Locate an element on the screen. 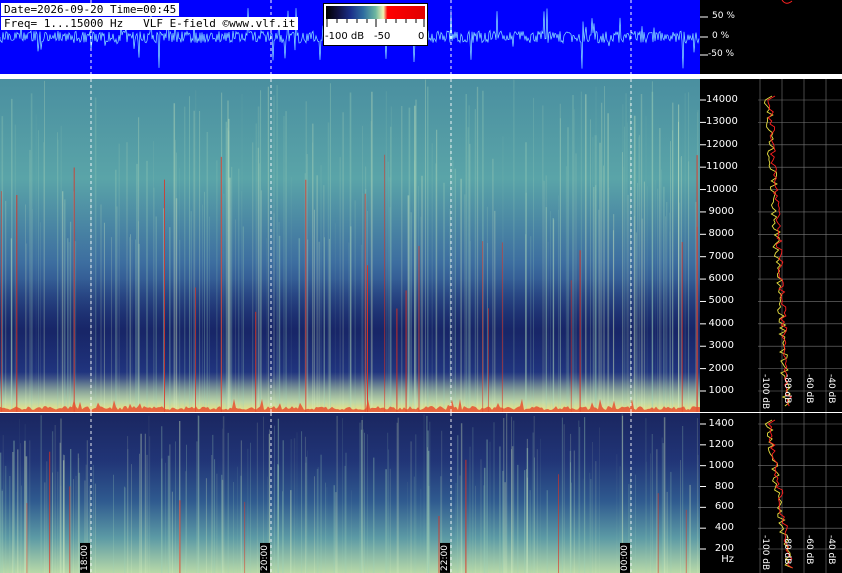 The image size is (842, 573). freq-tick-label: 10000 is located at coordinates (722, 189).